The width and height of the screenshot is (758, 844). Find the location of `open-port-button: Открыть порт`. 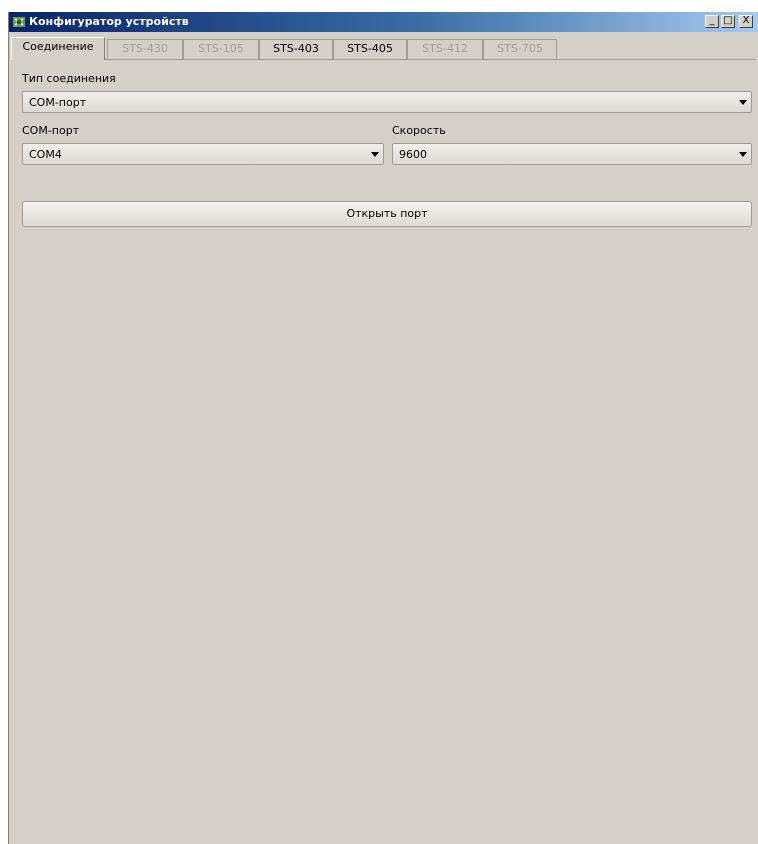

open-port-button: Открыть порт is located at coordinates (387, 214).